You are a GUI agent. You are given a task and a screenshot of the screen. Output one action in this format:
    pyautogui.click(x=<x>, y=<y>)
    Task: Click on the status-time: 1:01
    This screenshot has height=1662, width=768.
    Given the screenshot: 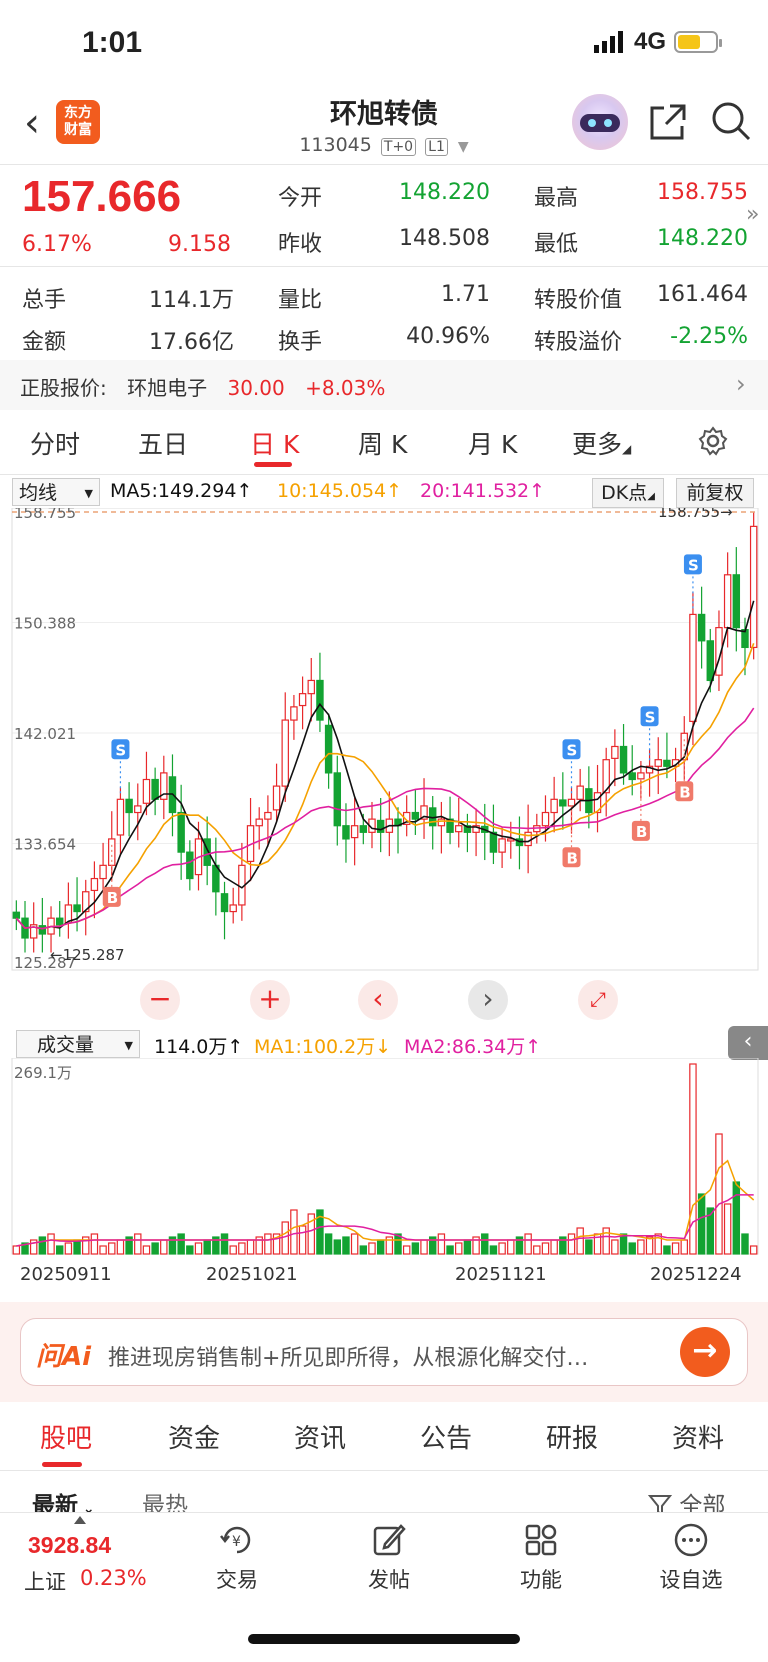 What is the action you would take?
    pyautogui.click(x=112, y=42)
    